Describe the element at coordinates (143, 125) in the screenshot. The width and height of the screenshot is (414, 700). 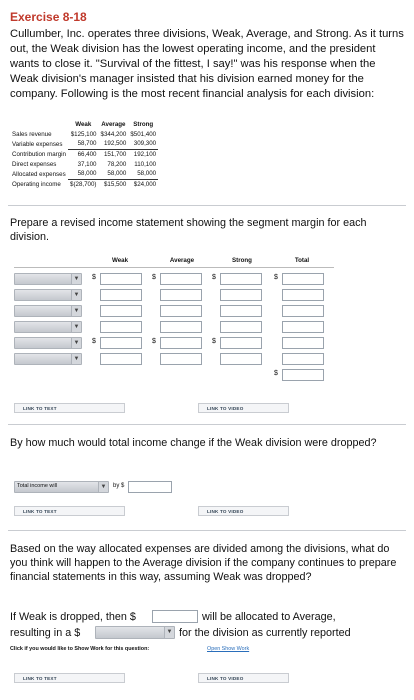
I see `col-header: Strong` at that location.